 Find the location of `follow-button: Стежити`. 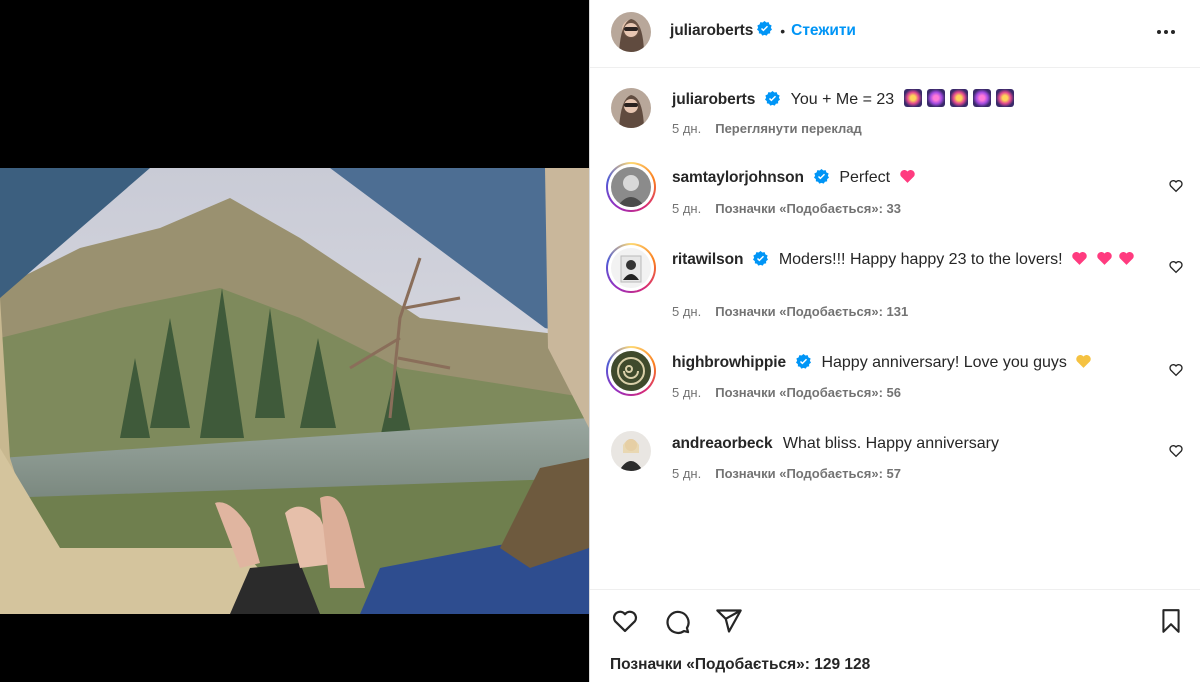

follow-button: Стежити is located at coordinates (823, 31).